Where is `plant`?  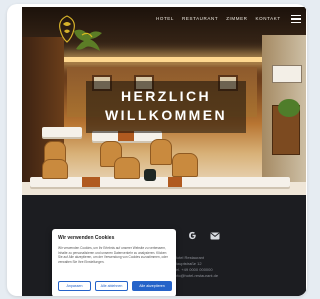
plant is located at coordinates (289, 108).